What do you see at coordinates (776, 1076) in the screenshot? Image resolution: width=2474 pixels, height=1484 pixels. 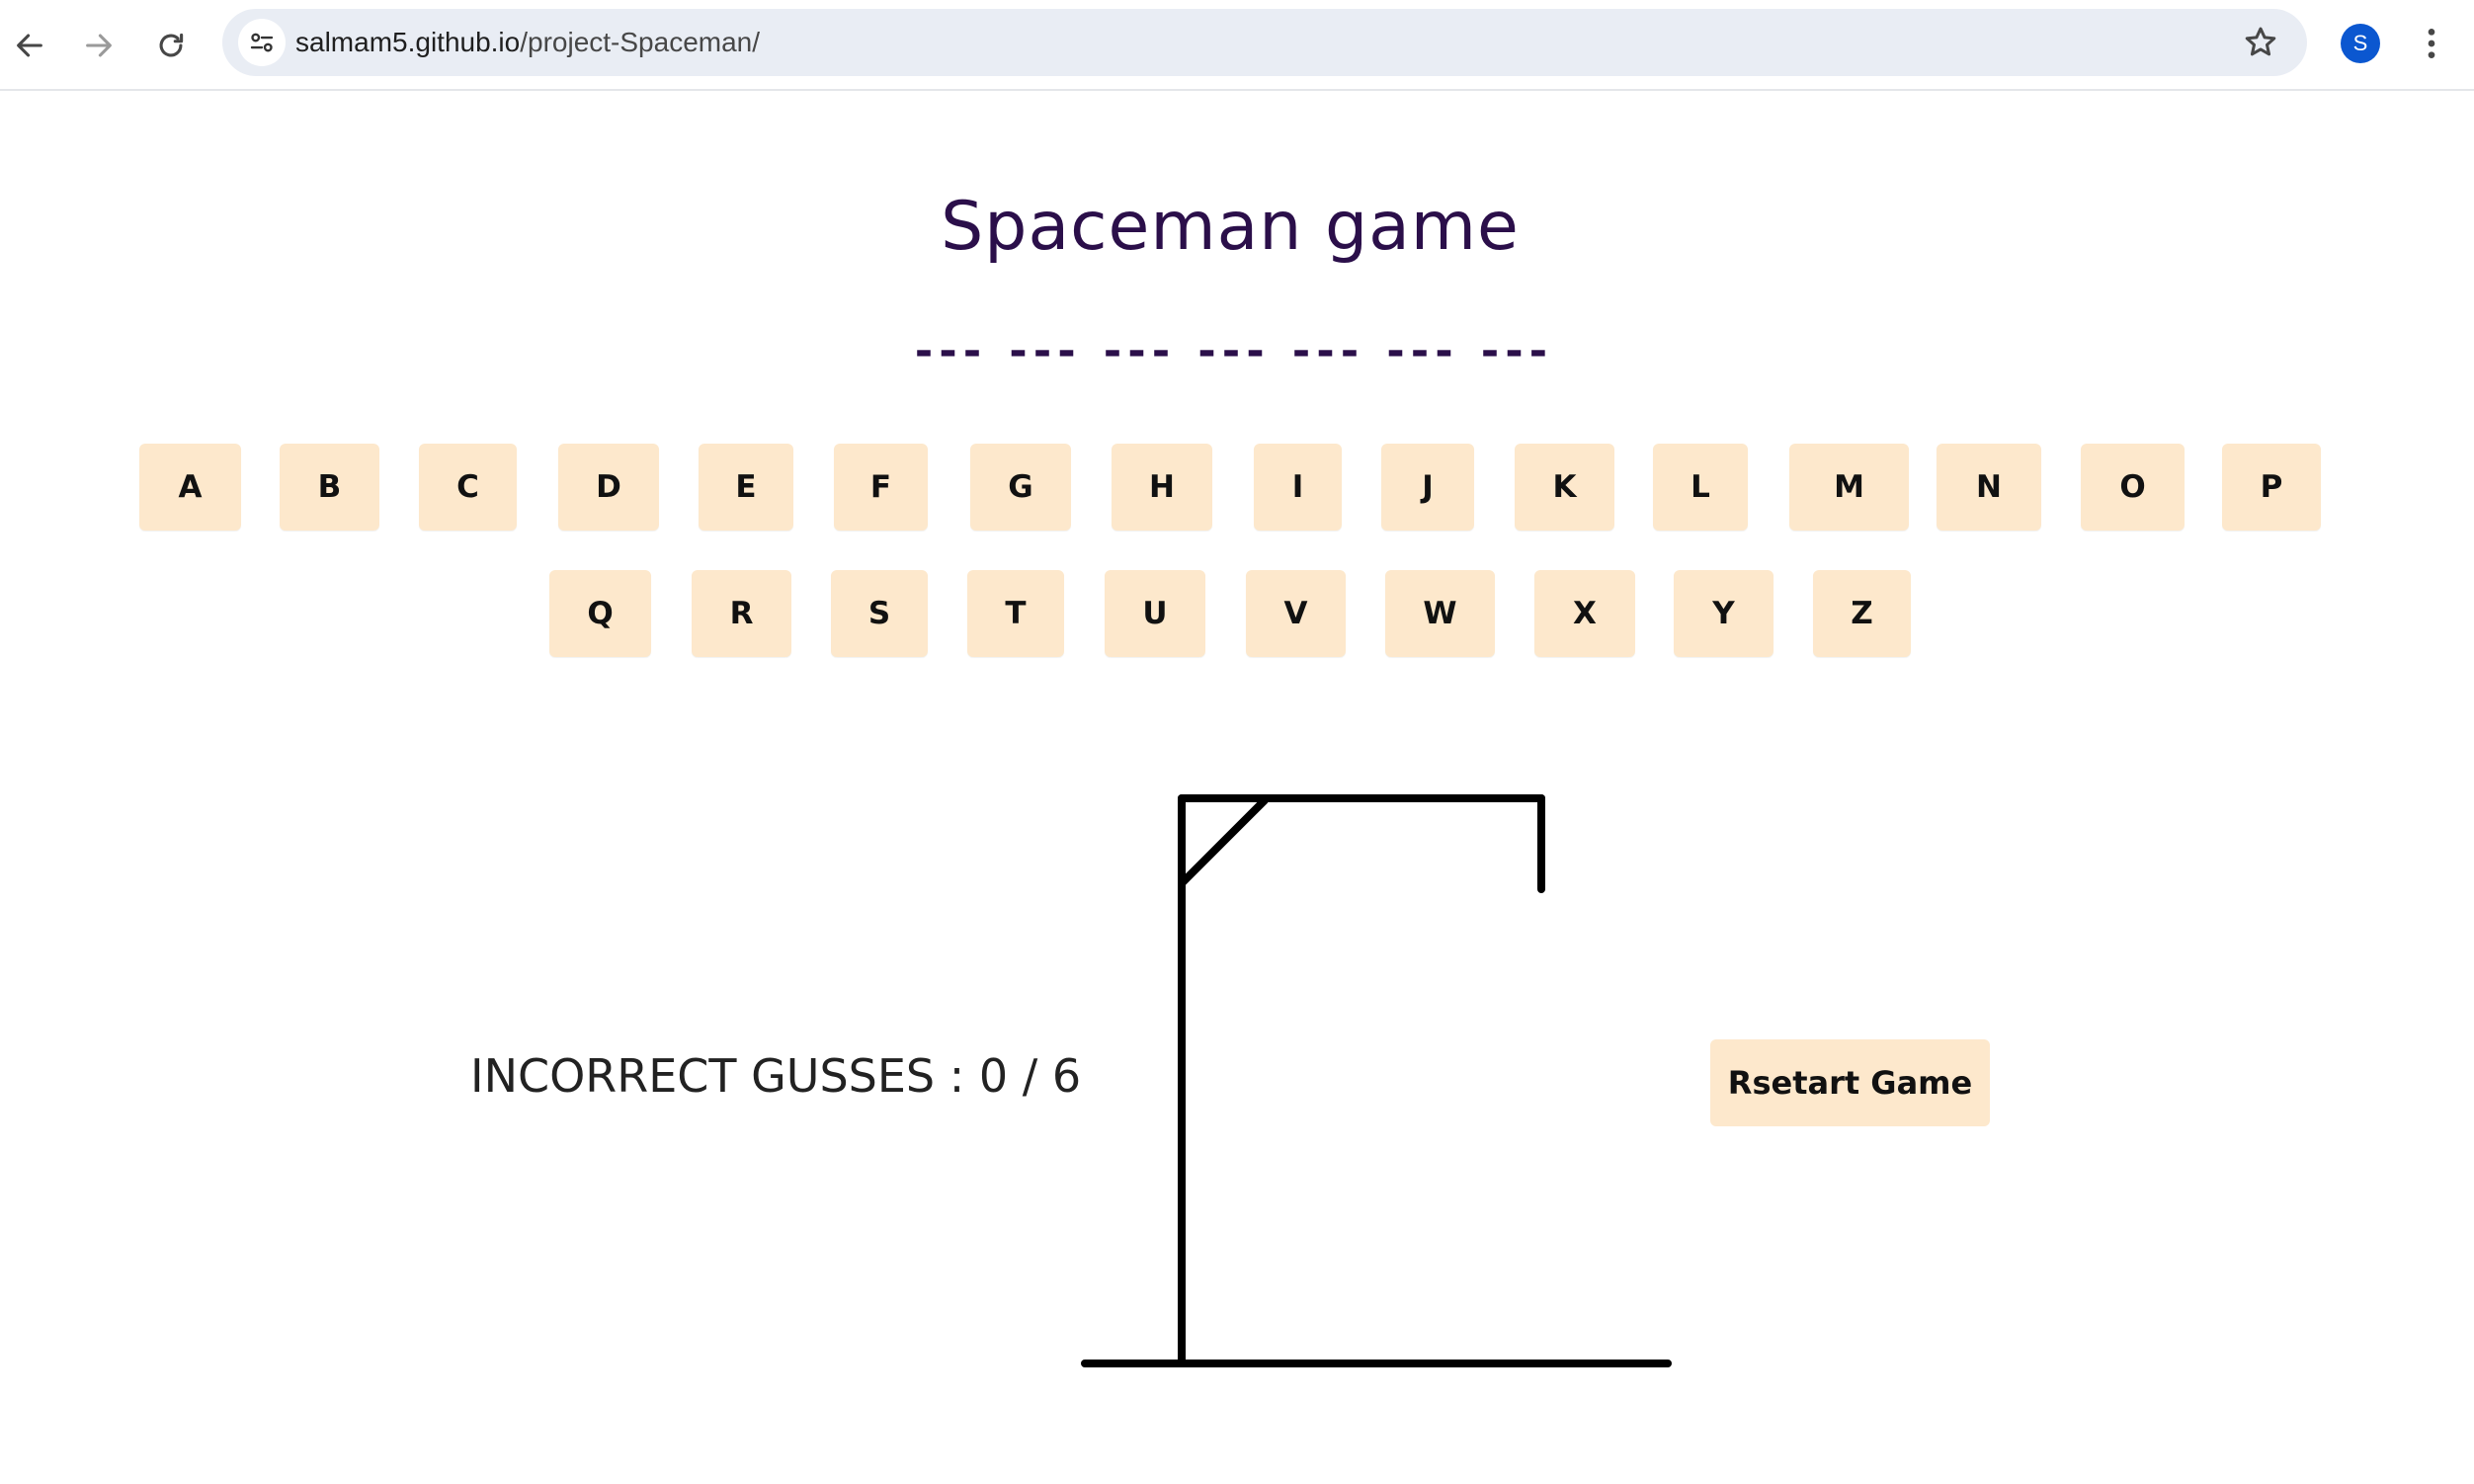 I see `incorrect-guesses-counter: INCORRECT GUSSES : 0 / 6` at bounding box center [776, 1076].